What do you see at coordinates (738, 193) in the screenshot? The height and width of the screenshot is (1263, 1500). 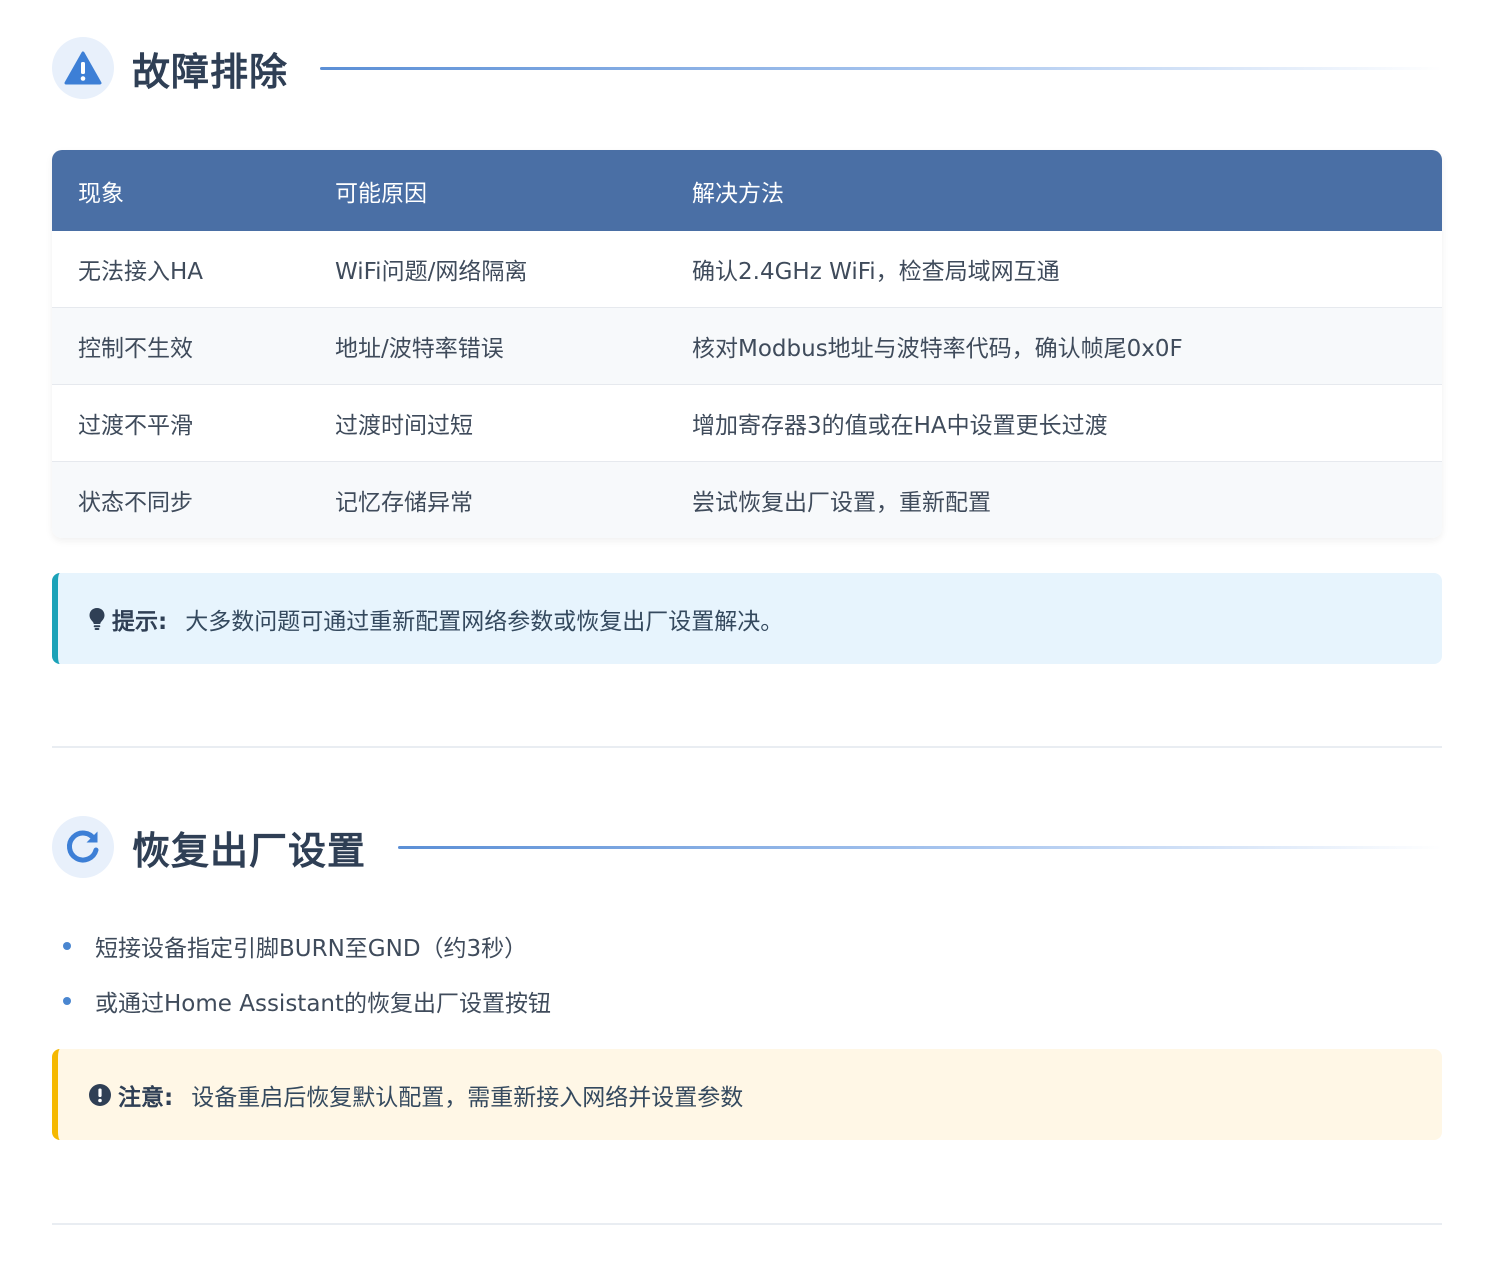 I see `column-header-solution: 解决方法` at bounding box center [738, 193].